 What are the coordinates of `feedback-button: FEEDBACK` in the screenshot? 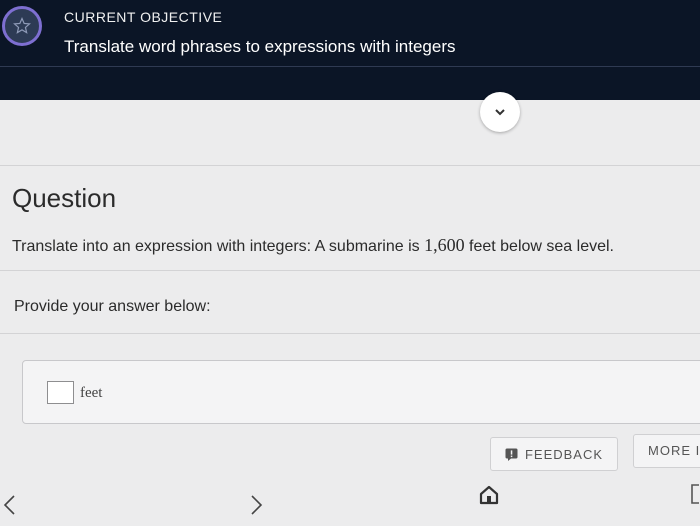 It's located at (554, 454).